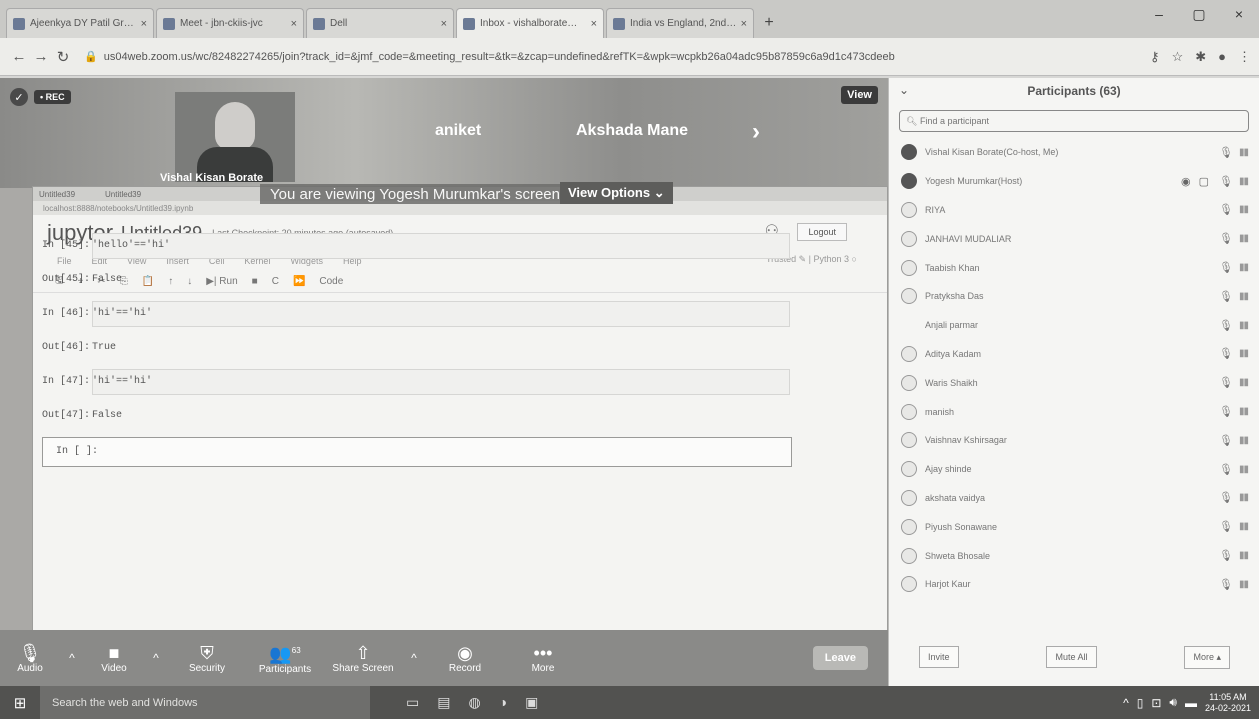  I want to click on view-options-button: View Options ⌄, so click(616, 193).